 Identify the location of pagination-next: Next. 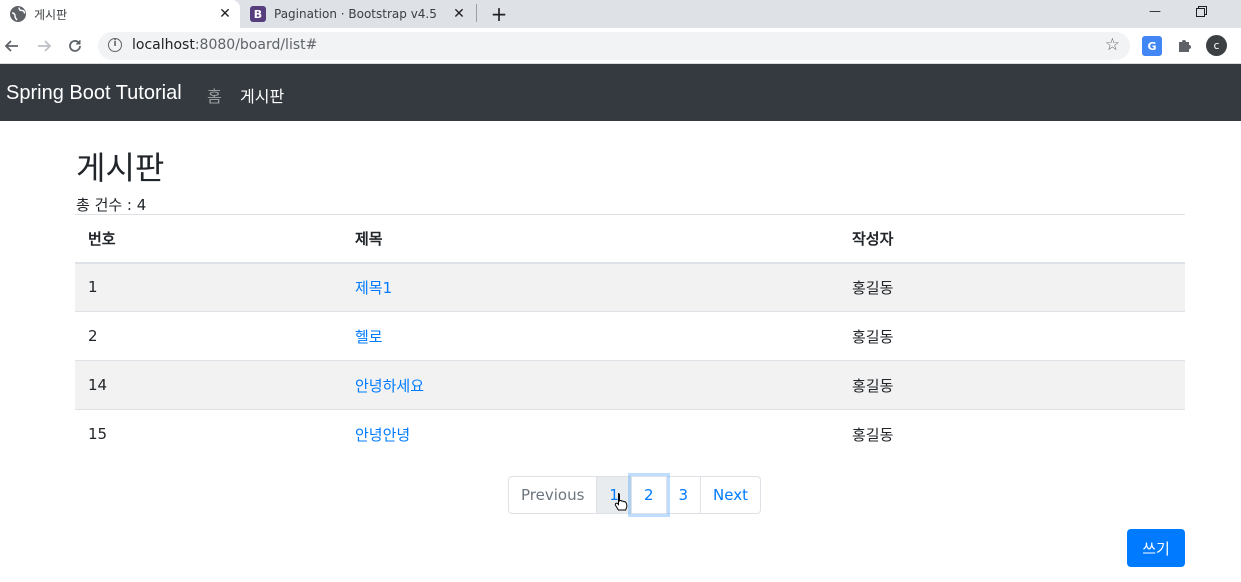
(730, 495).